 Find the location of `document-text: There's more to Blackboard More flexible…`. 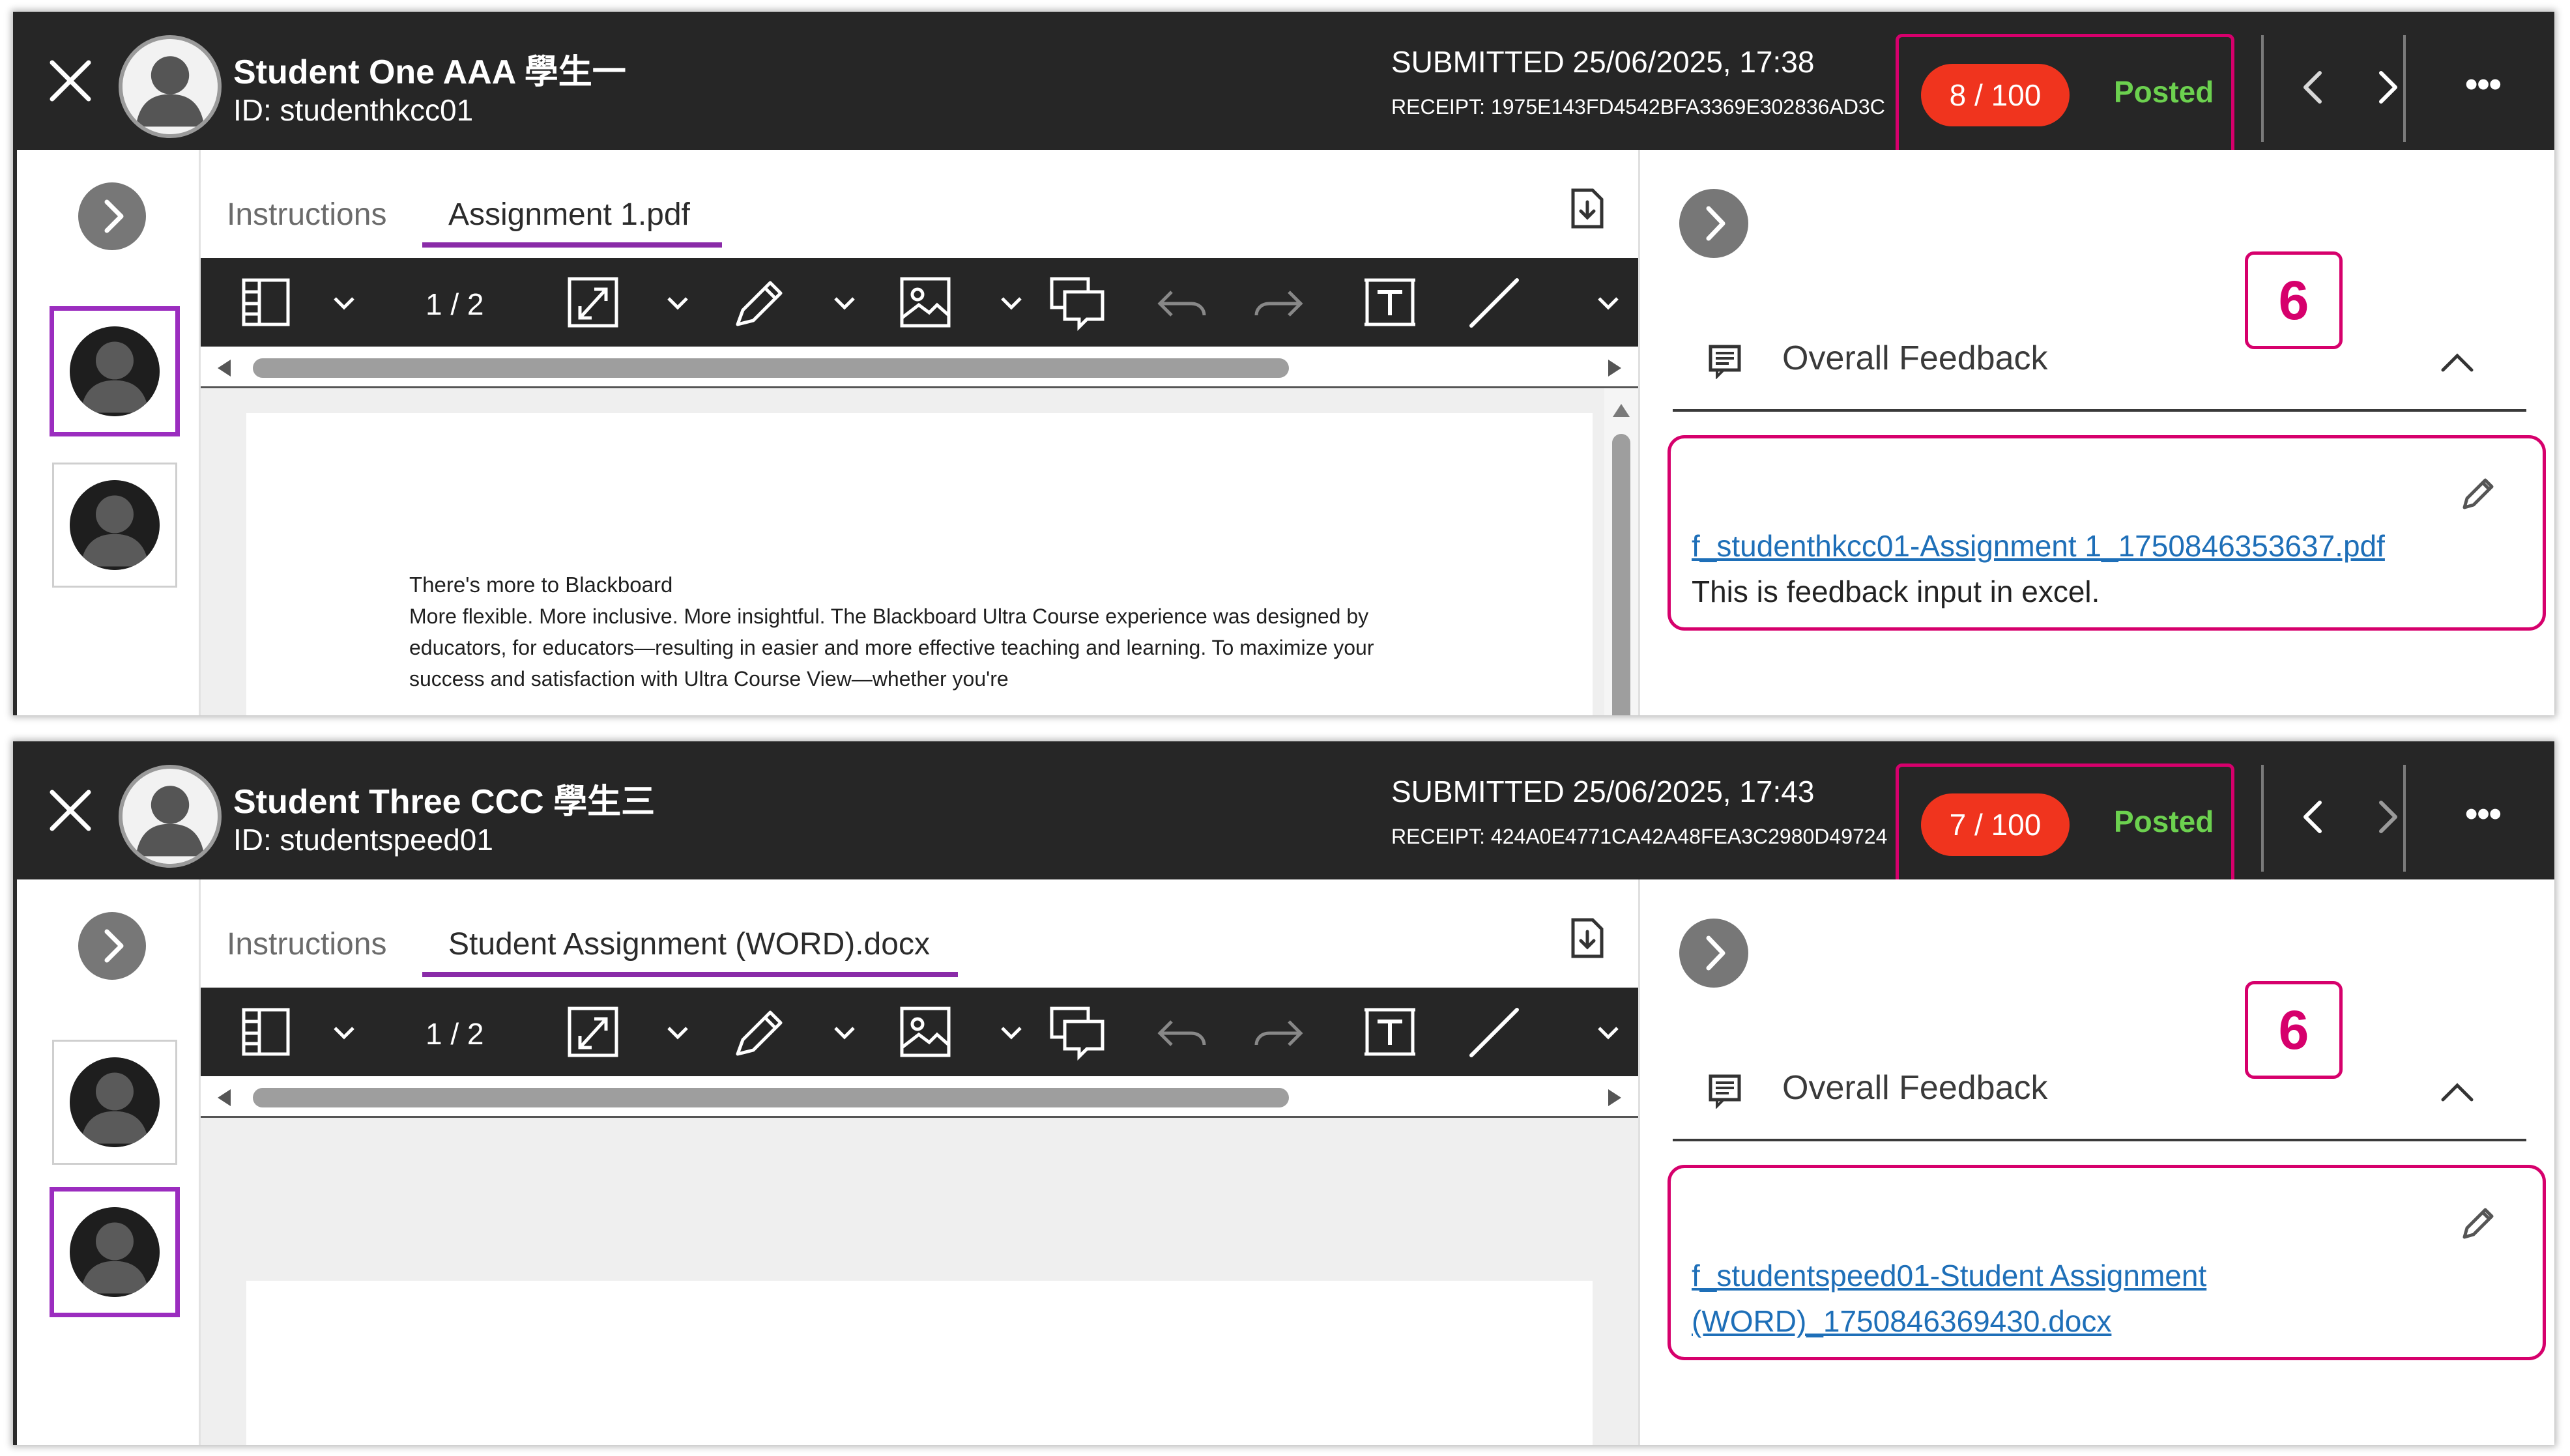

document-text: There's more to Blackboard More flexible… is located at coordinates (917, 631).